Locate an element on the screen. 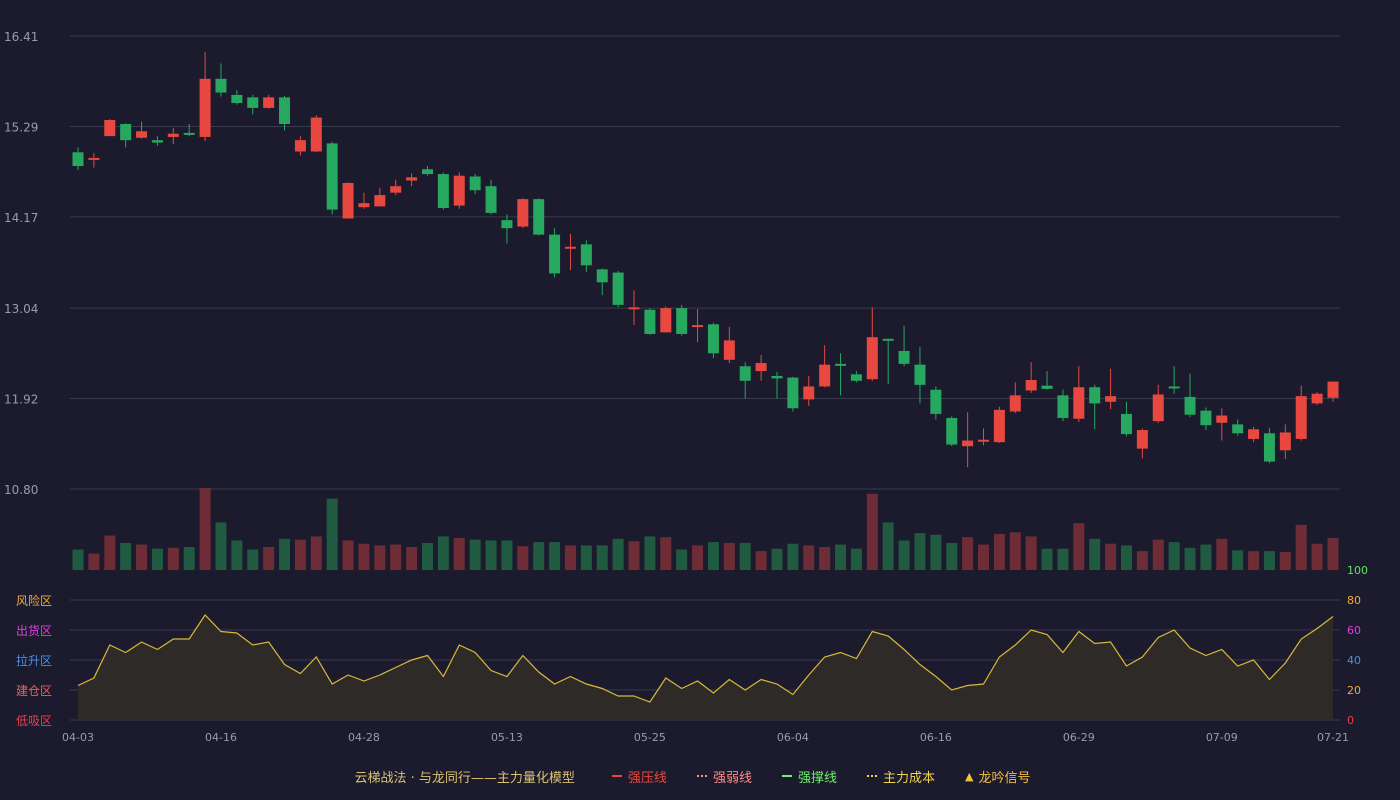  date-tick-label: 07-21 is located at coordinates (1333, 737).